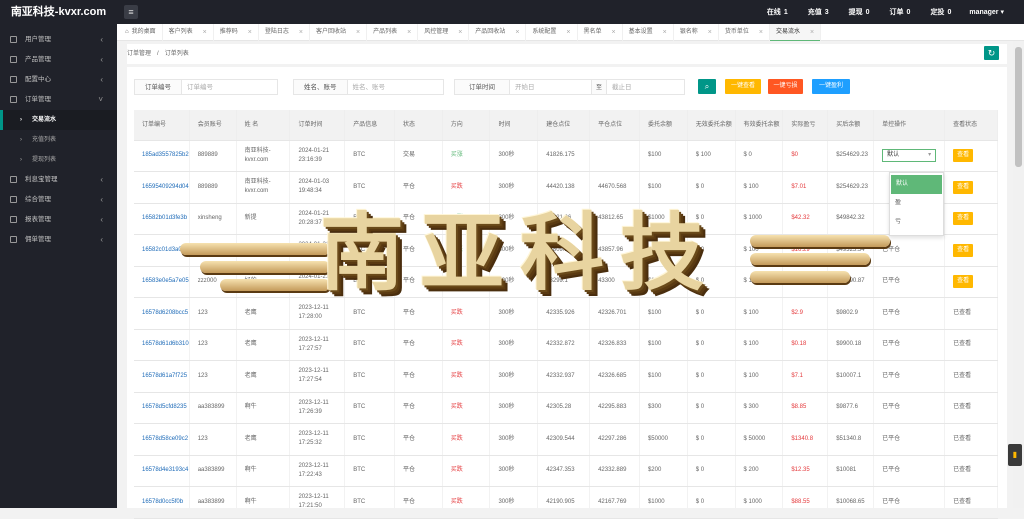  What do you see at coordinates (909, 156) in the screenshot?
I see `control-select: 默认 ▾` at bounding box center [909, 156].